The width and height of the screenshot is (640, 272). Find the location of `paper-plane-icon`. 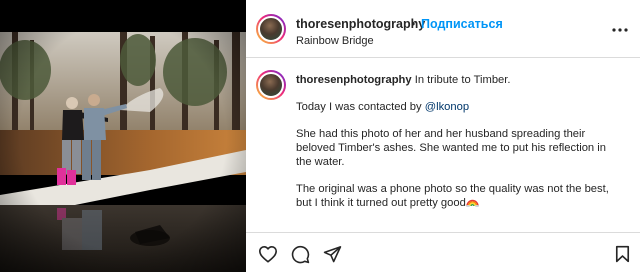

paper-plane-icon is located at coordinates (332, 254).